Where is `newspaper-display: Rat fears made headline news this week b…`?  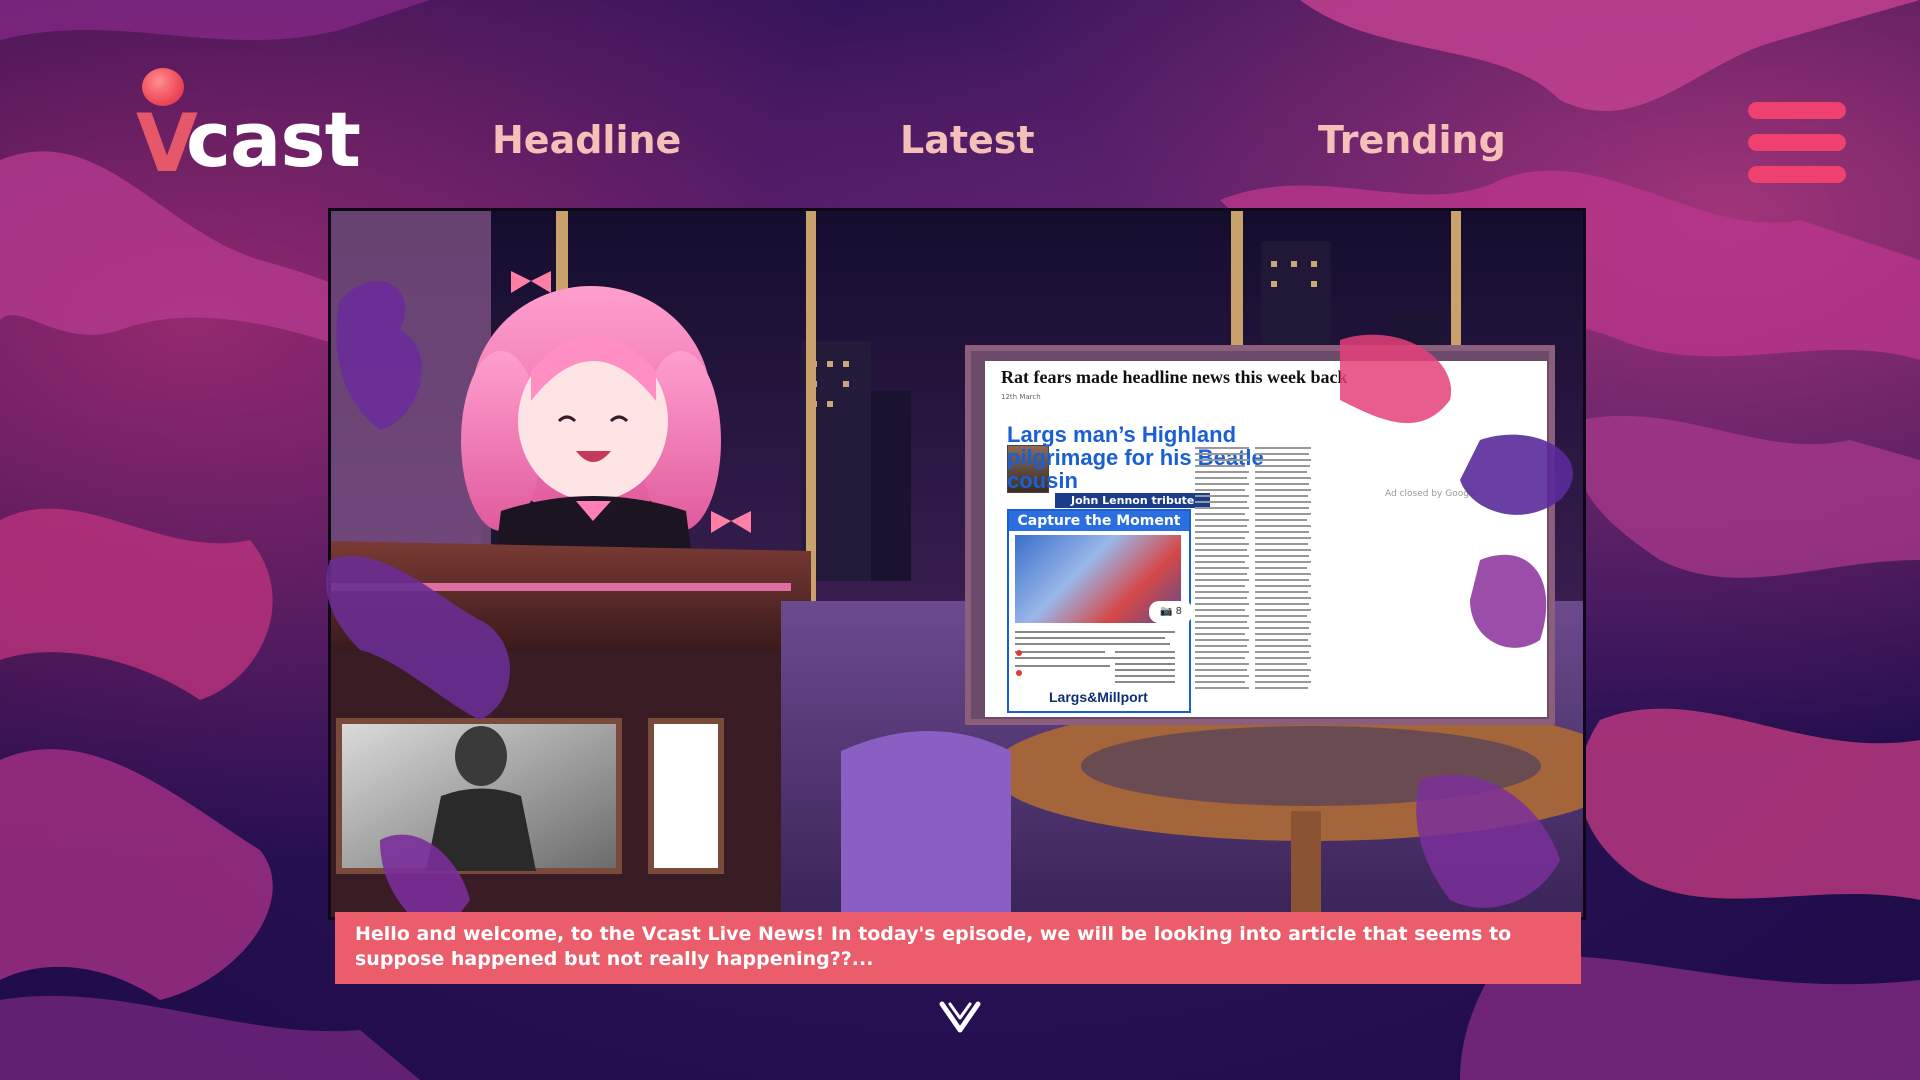 newspaper-display: Rat fears made headline news this week b… is located at coordinates (1260, 535).